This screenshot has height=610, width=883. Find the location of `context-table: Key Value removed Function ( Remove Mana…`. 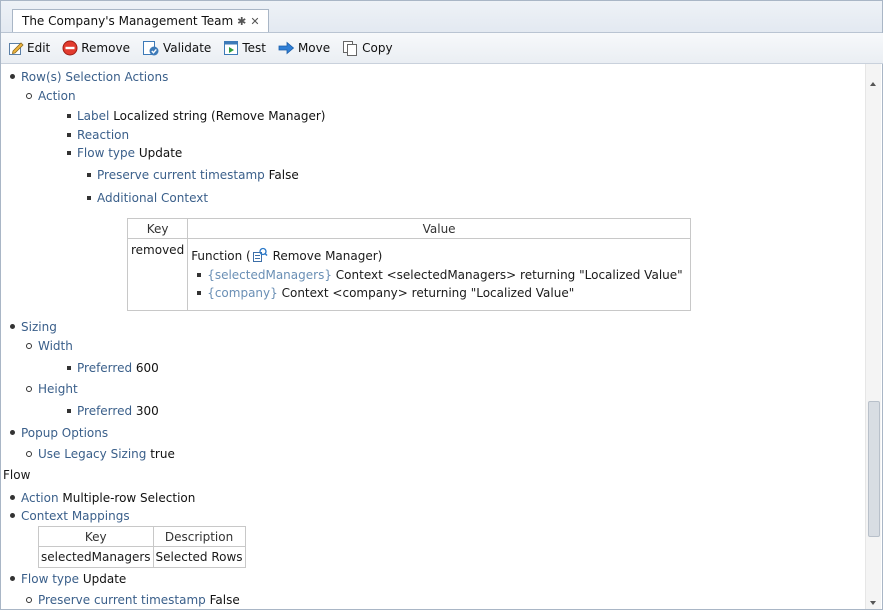

context-table: Key Value removed Function ( Remove Mana… is located at coordinates (408, 264).